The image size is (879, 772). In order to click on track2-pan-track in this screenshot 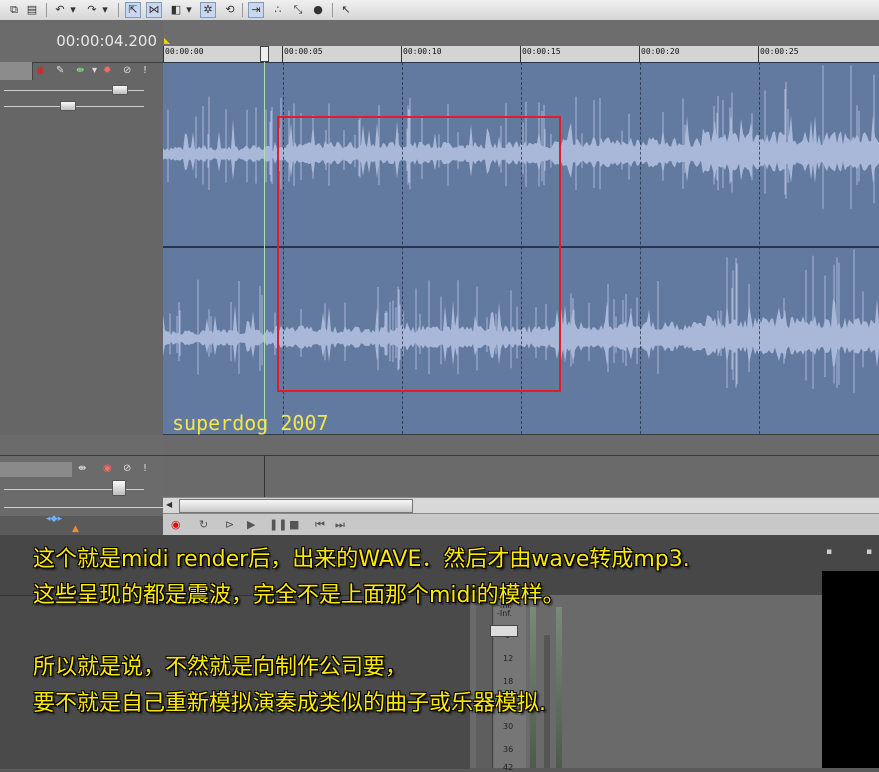, I will do `click(84, 507)`.